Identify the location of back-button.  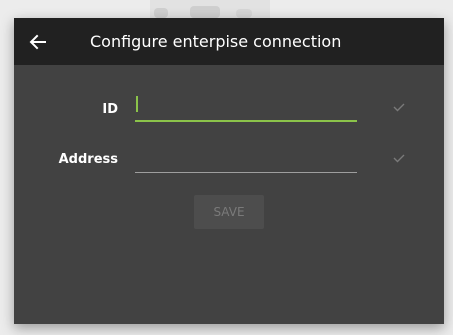
(38, 42).